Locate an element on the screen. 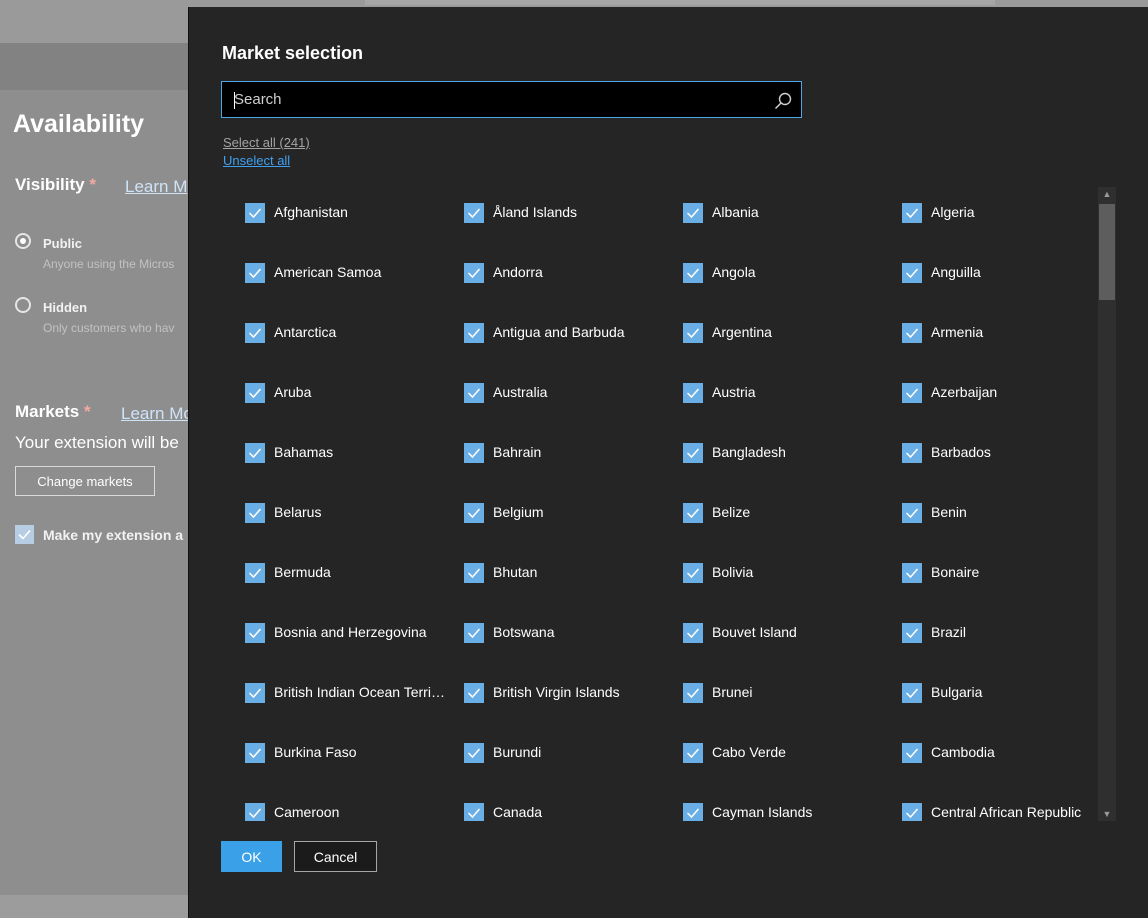 The image size is (1148, 918). hidden-radio is located at coordinates (23, 305).